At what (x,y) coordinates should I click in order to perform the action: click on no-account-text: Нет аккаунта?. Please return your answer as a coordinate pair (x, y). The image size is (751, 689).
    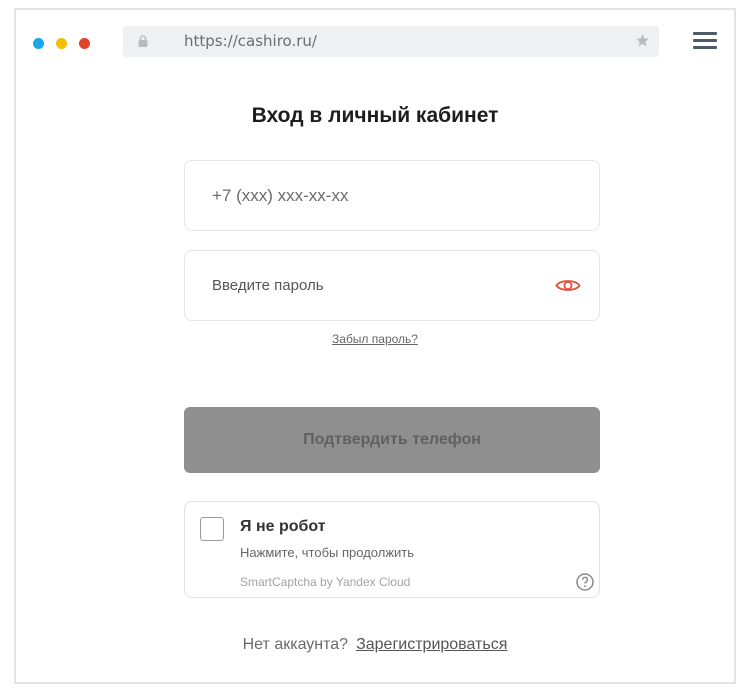
    Looking at the image, I should click on (295, 644).